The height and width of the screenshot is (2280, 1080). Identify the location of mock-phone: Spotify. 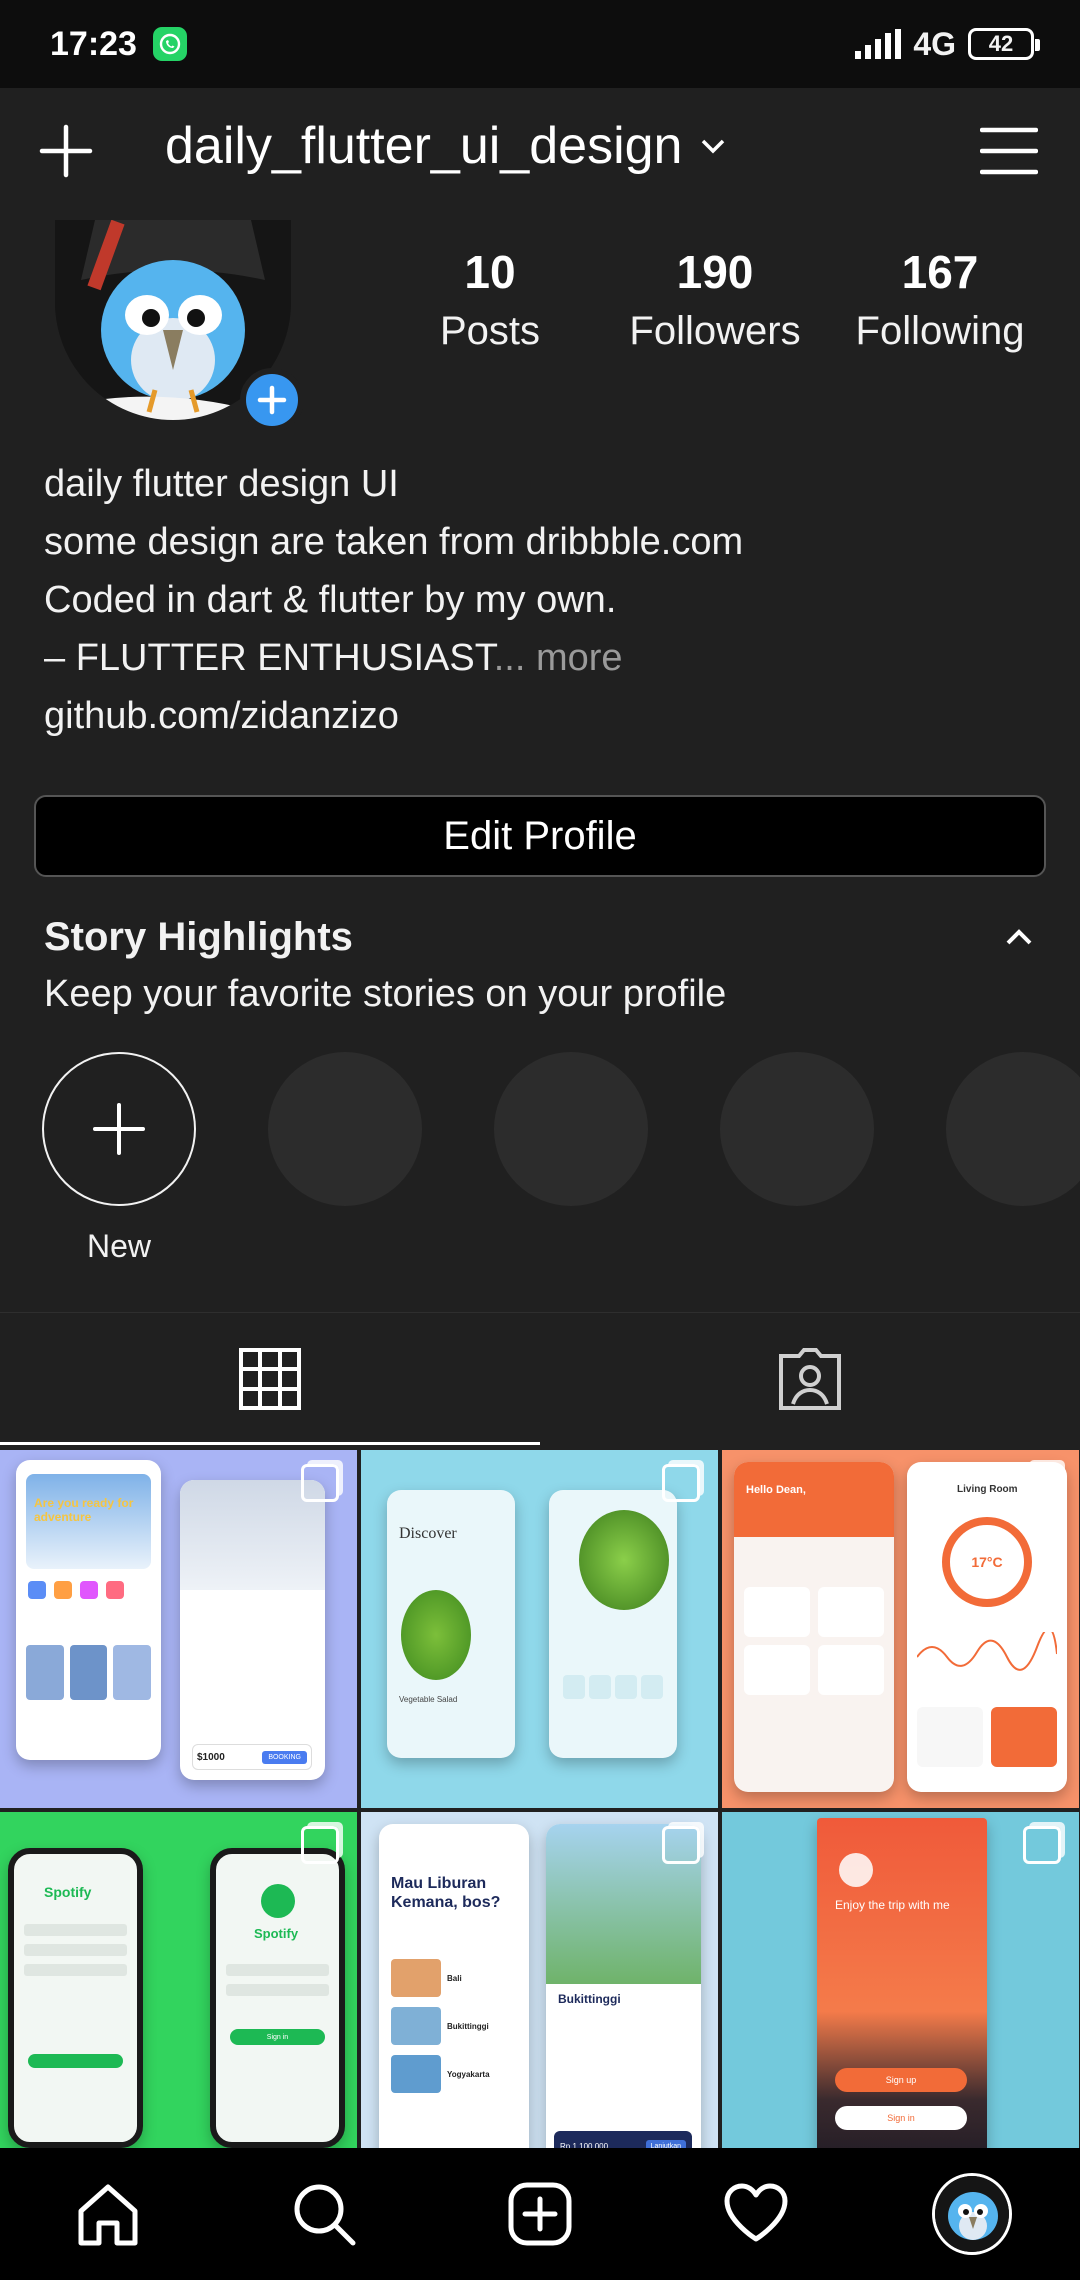
(75, 1998).